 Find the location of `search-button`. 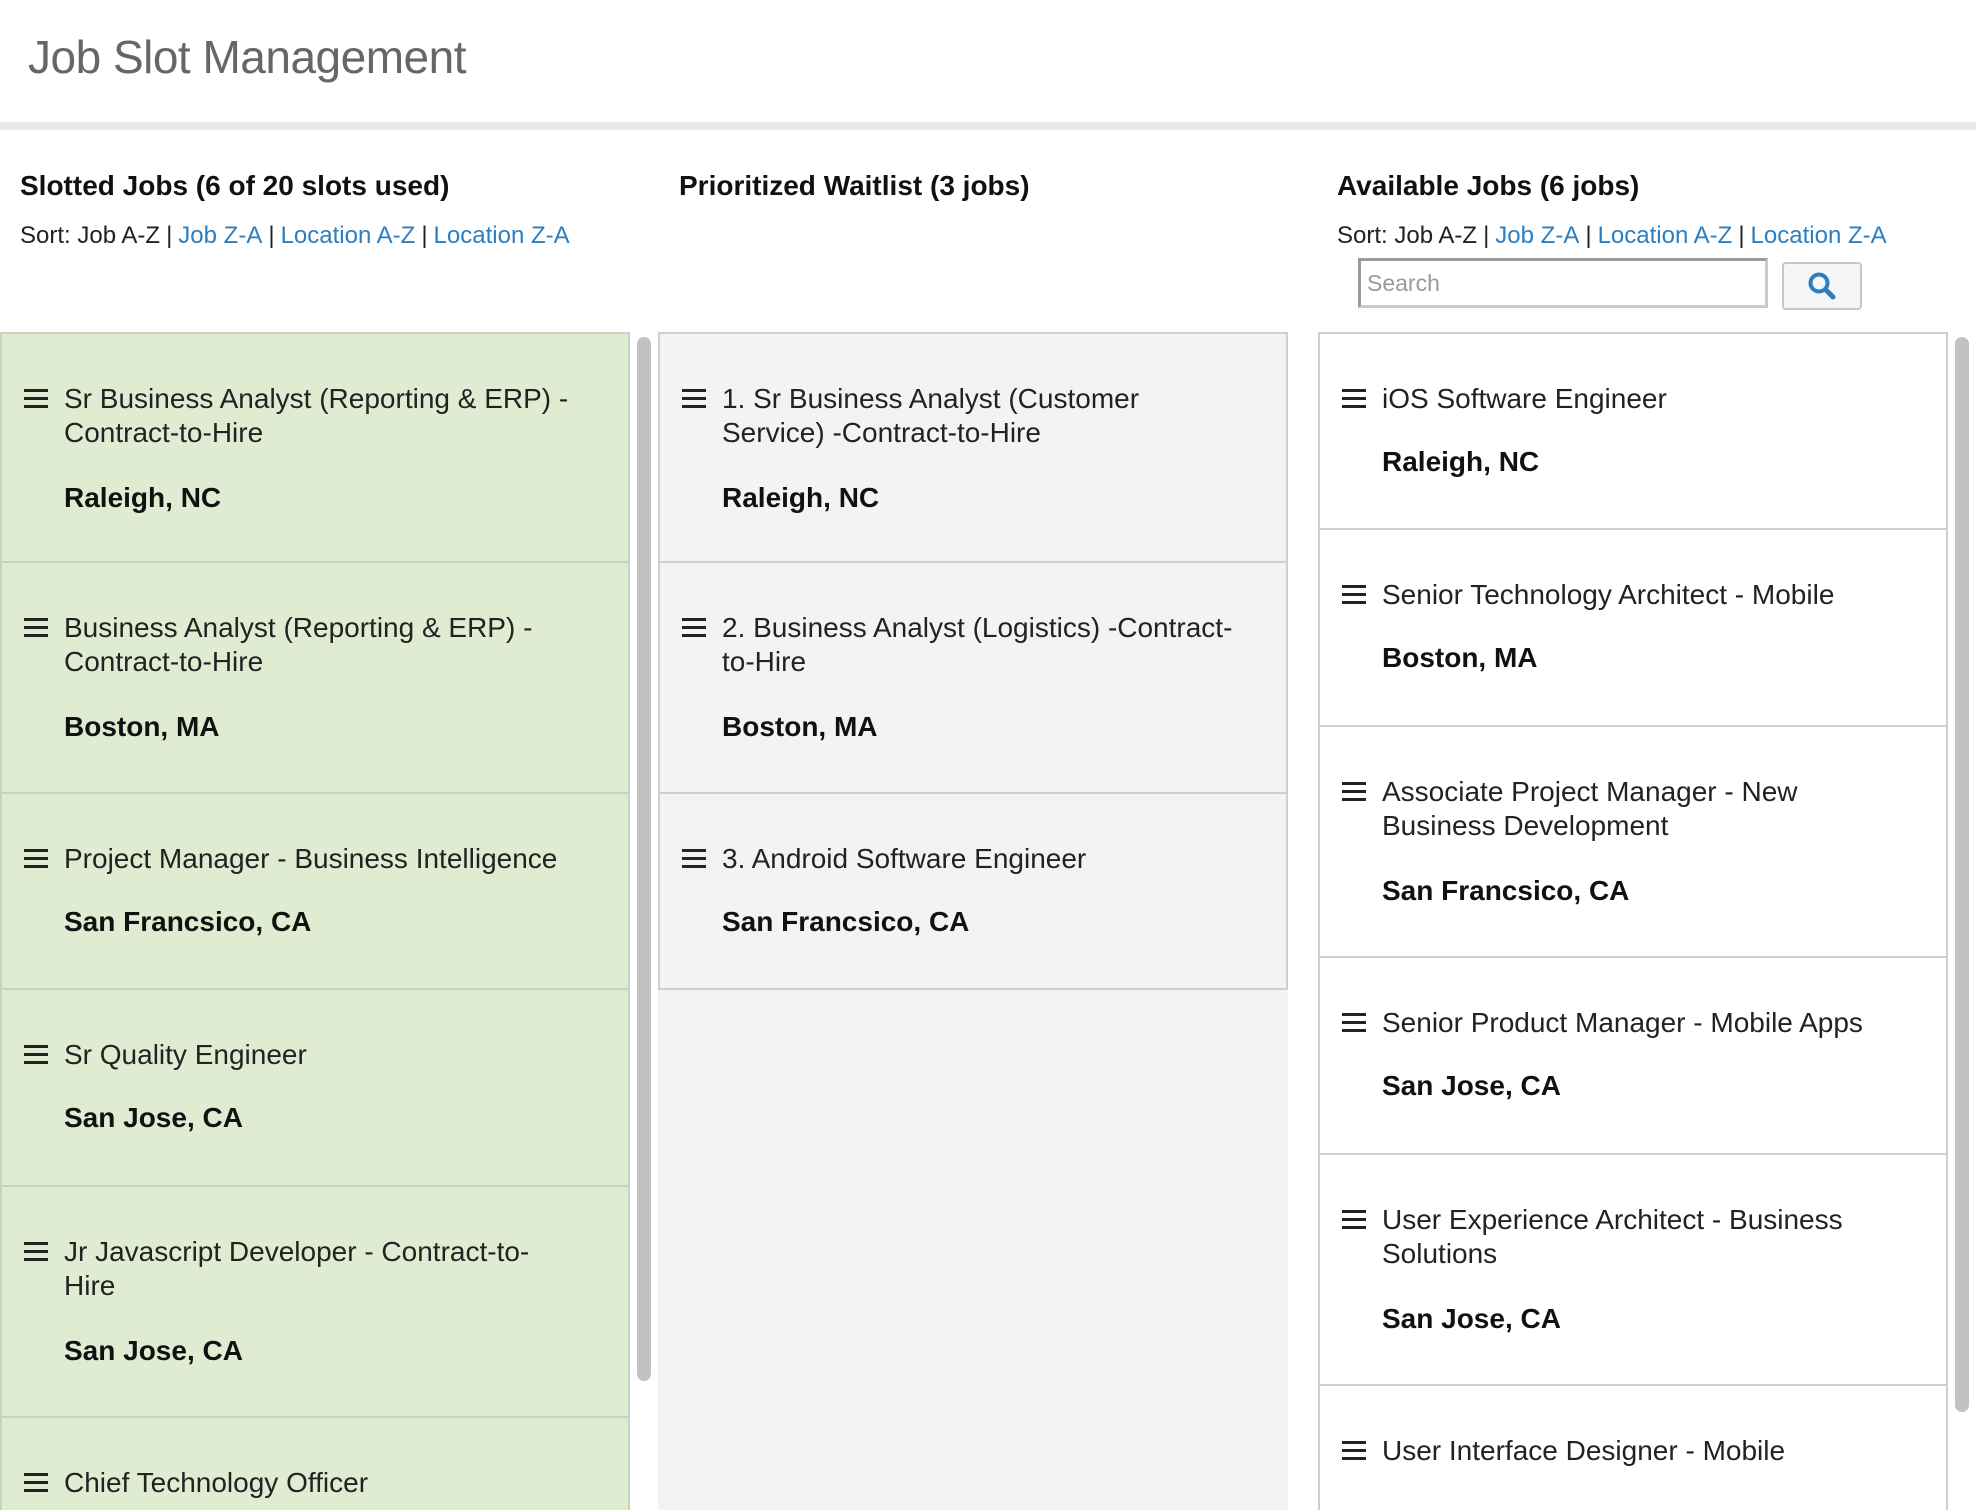

search-button is located at coordinates (1822, 286).